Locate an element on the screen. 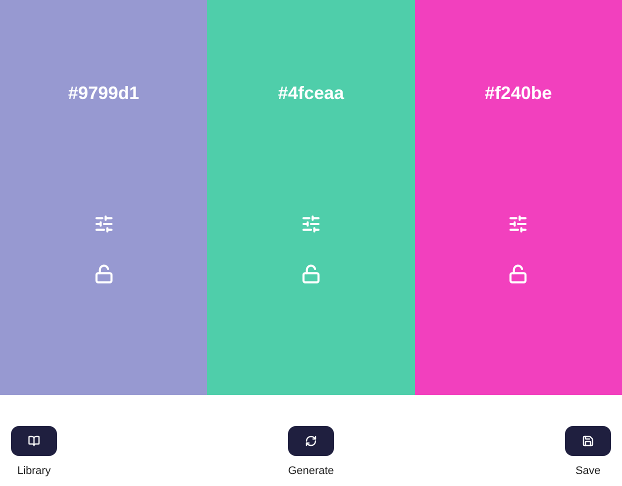 The width and height of the screenshot is (622, 486). hex-code: #4fceaa is located at coordinates (311, 93).